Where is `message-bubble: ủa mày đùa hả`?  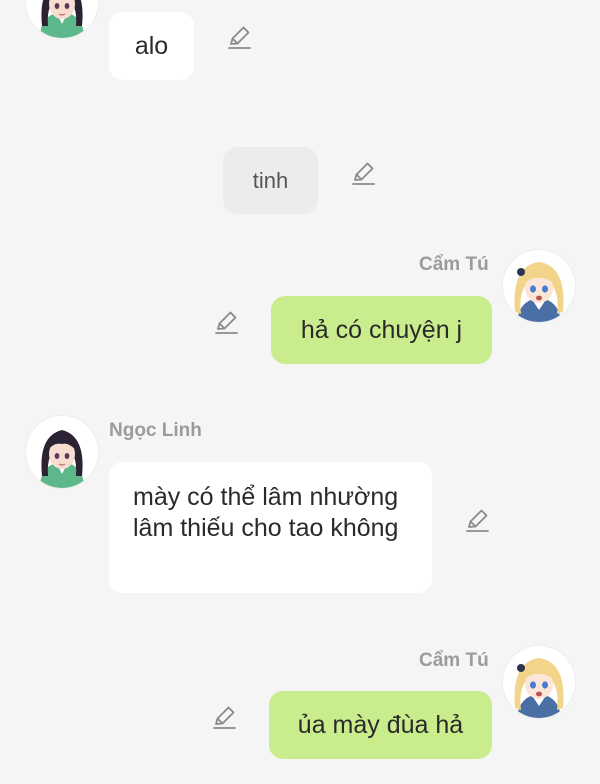 message-bubble: ủa mày đùa hả is located at coordinates (380, 725).